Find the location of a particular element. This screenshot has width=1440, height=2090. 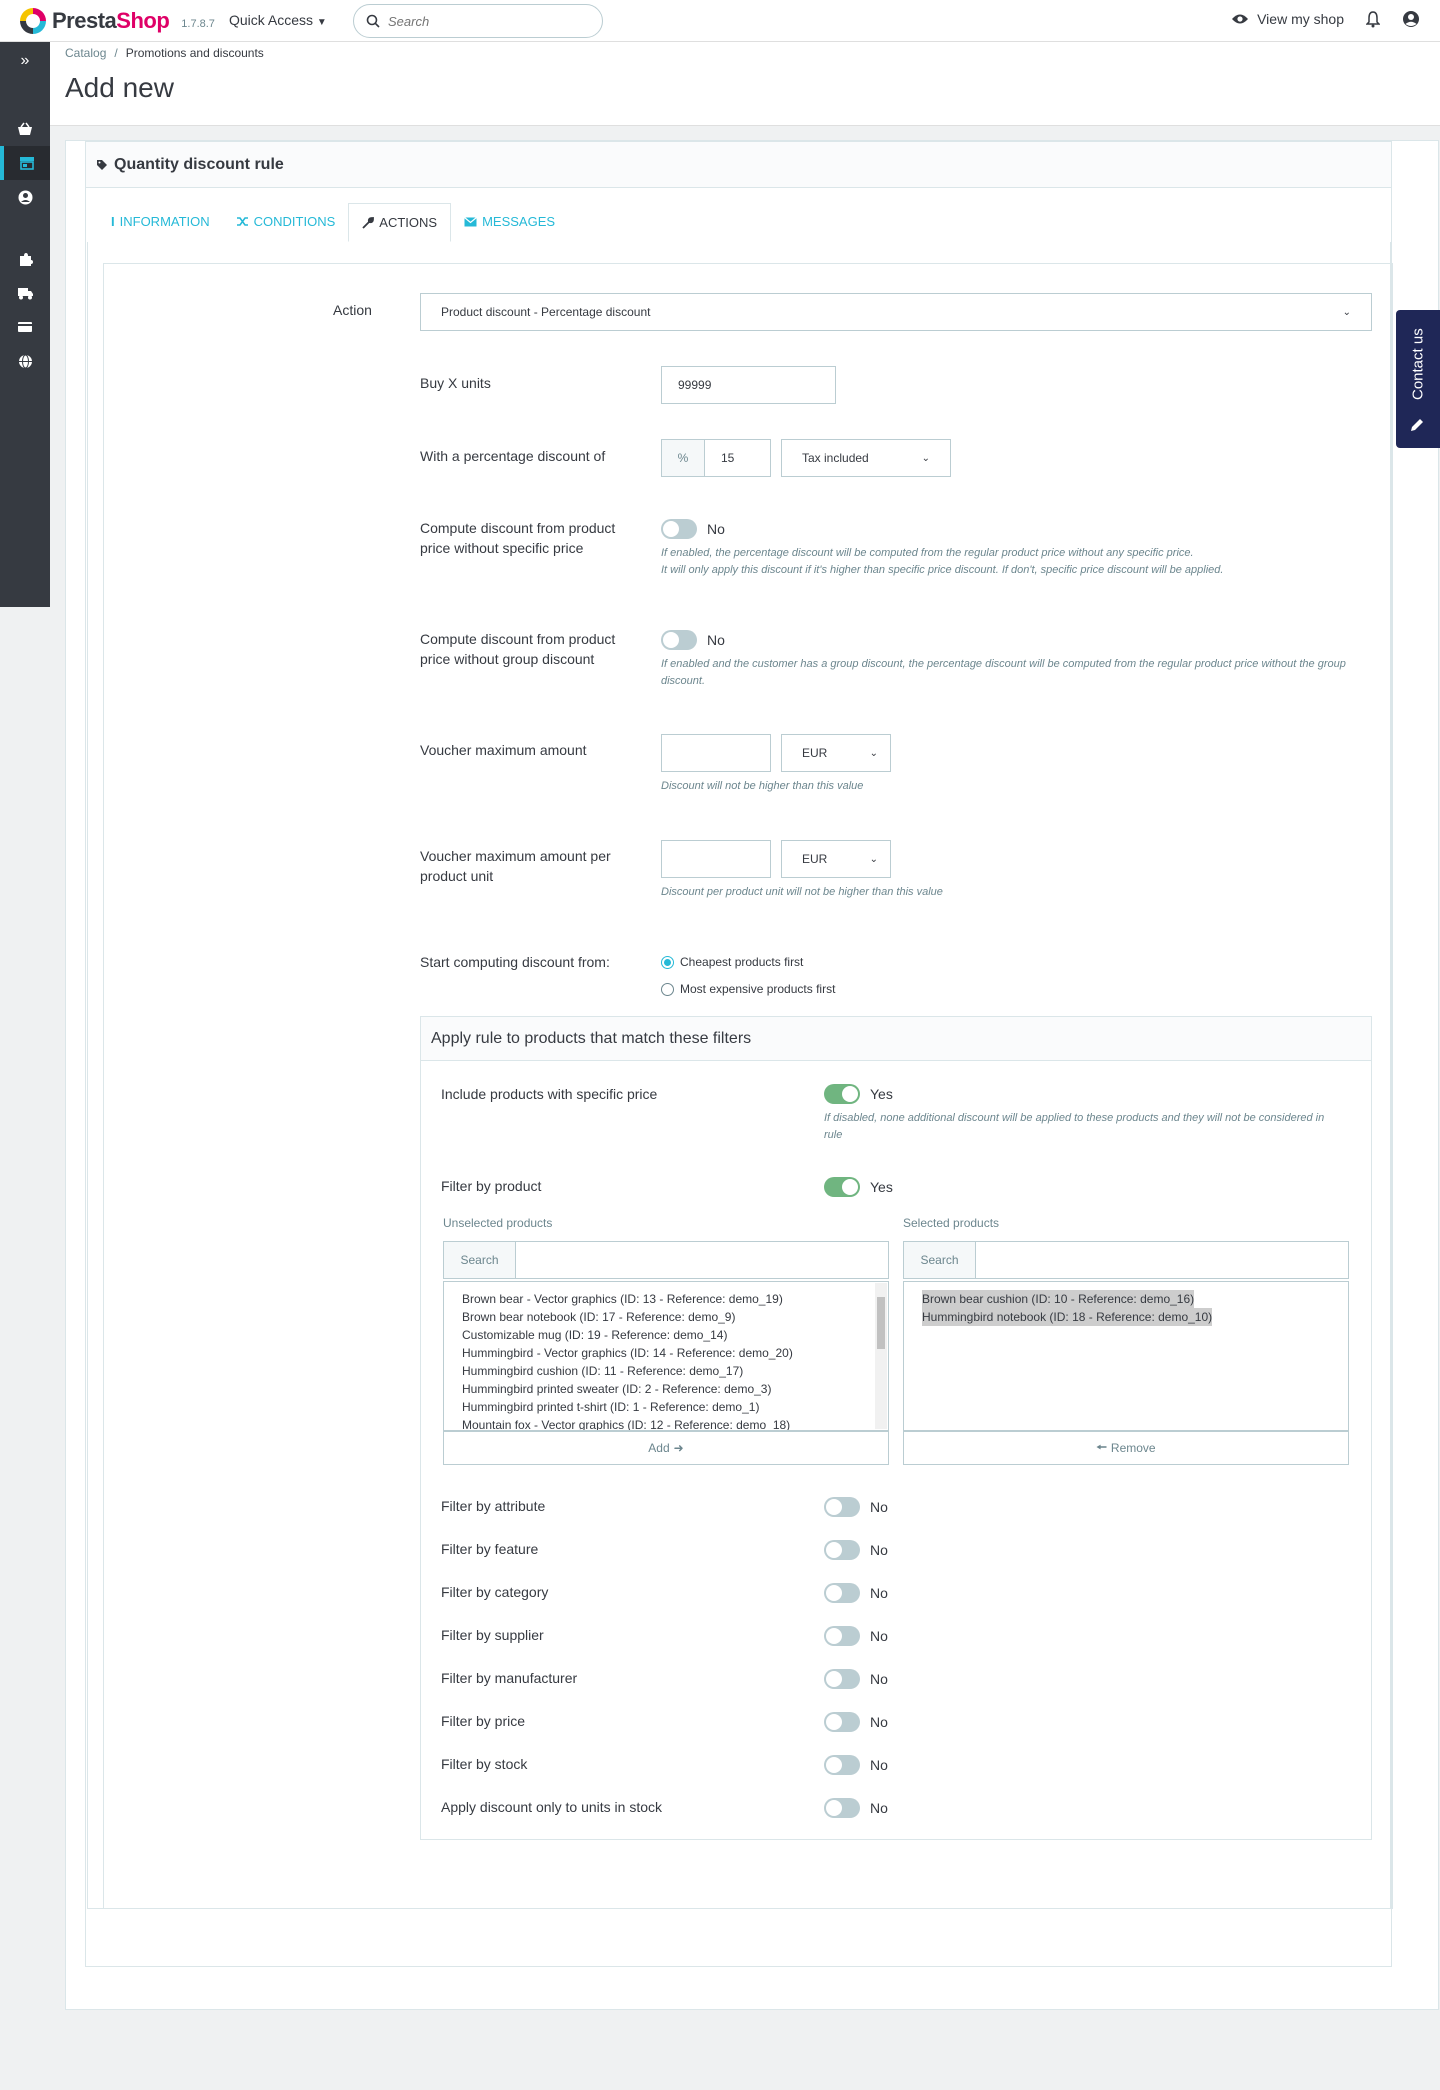

search-input is located at coordinates (483, 21).